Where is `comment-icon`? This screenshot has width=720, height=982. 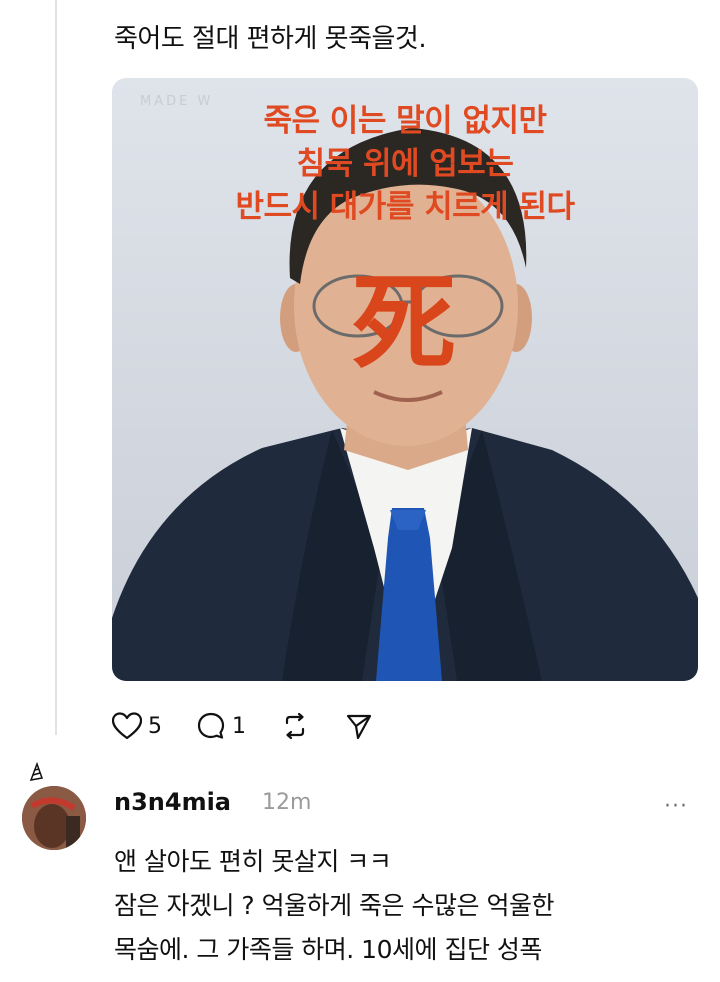 comment-icon is located at coordinates (211, 725).